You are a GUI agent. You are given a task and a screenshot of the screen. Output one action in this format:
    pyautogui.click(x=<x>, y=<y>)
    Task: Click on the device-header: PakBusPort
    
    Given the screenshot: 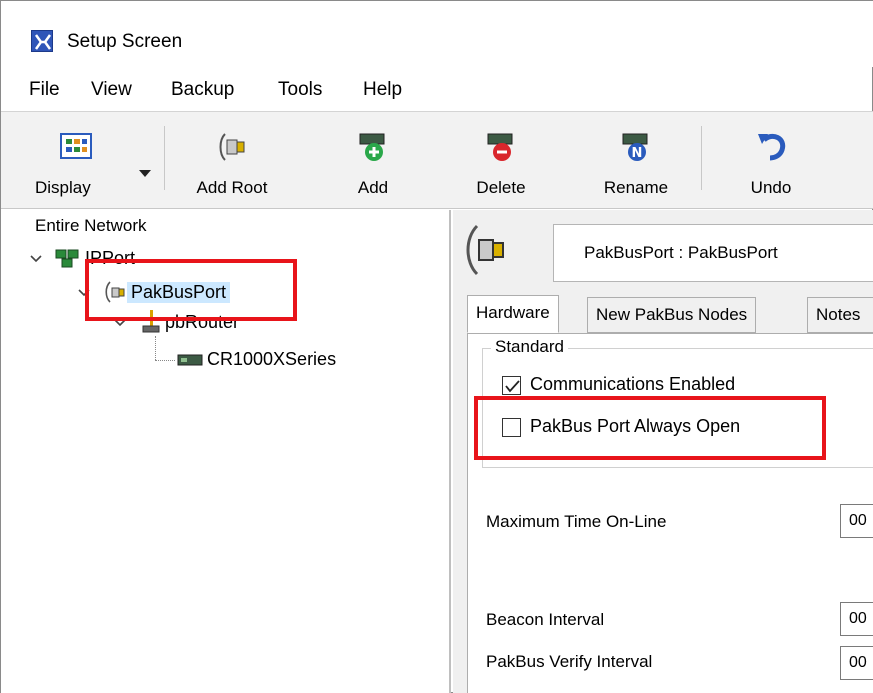 What is the action you would take?
    pyautogui.click(x=667, y=250)
    